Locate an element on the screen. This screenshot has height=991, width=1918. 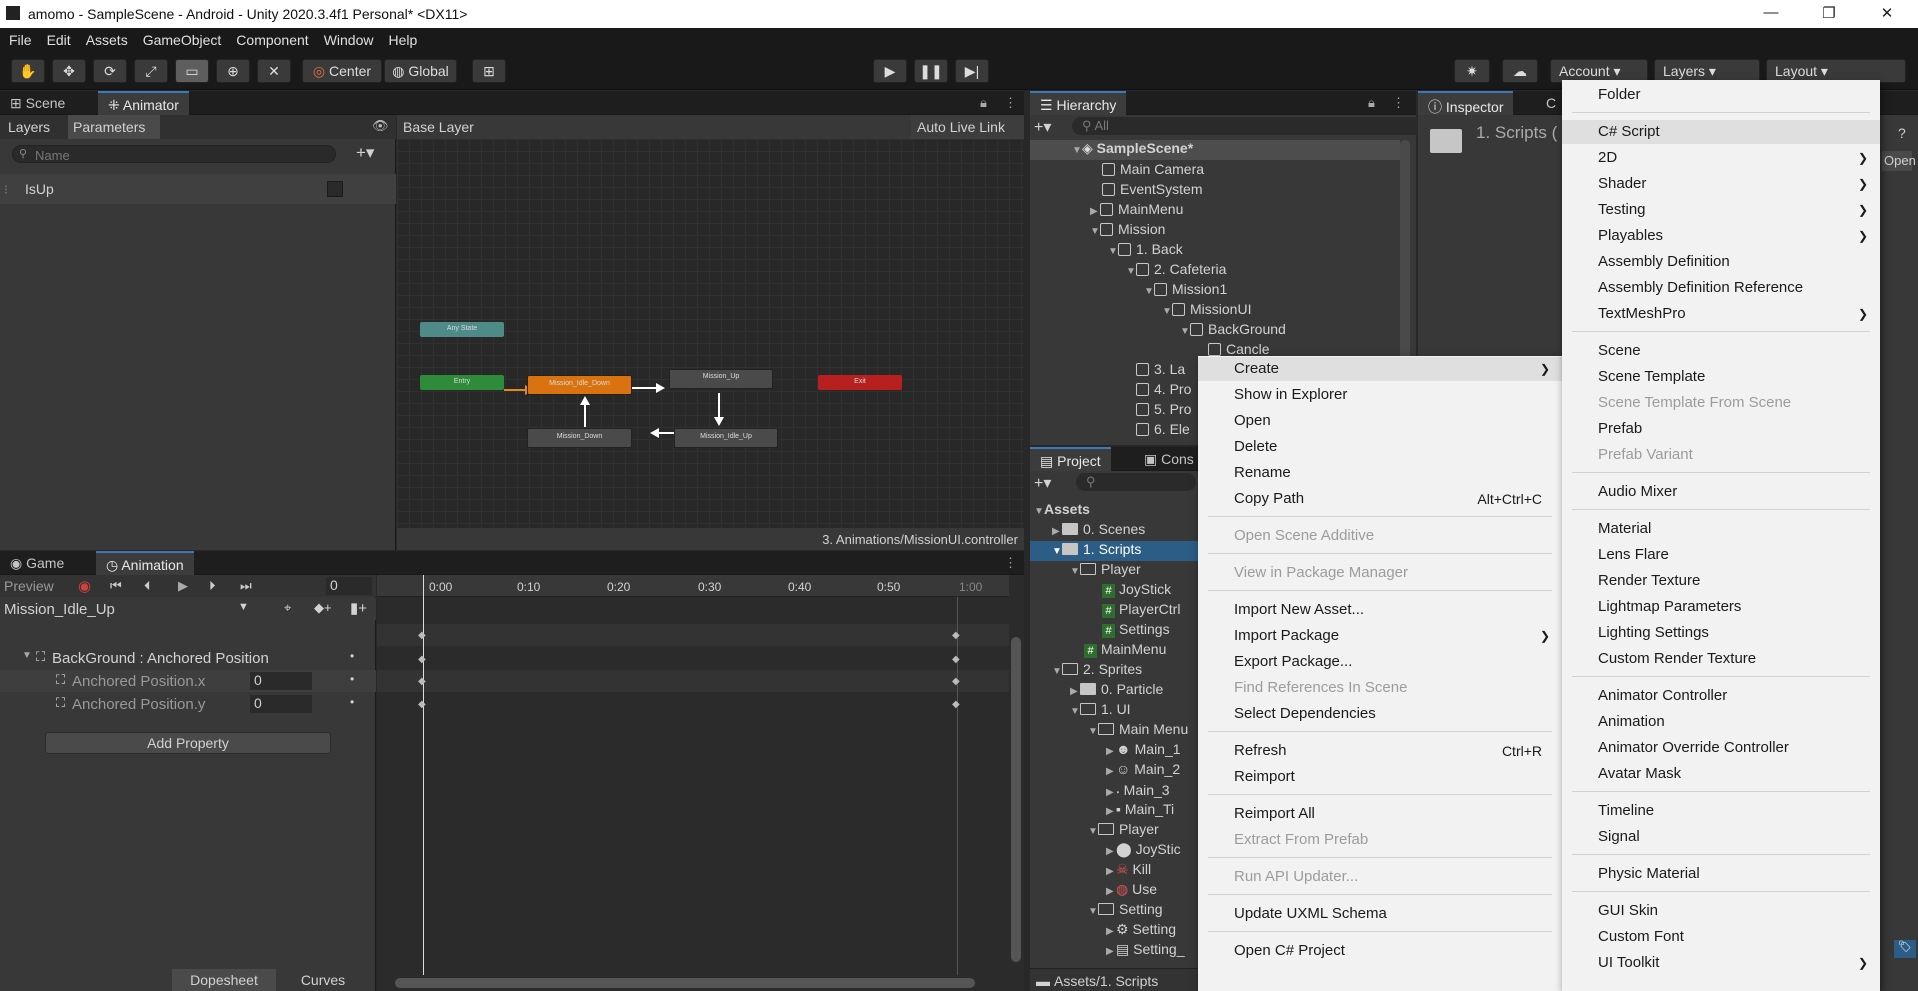
menu-item-reimport-all: Reimport All is located at coordinates (1380, 814).